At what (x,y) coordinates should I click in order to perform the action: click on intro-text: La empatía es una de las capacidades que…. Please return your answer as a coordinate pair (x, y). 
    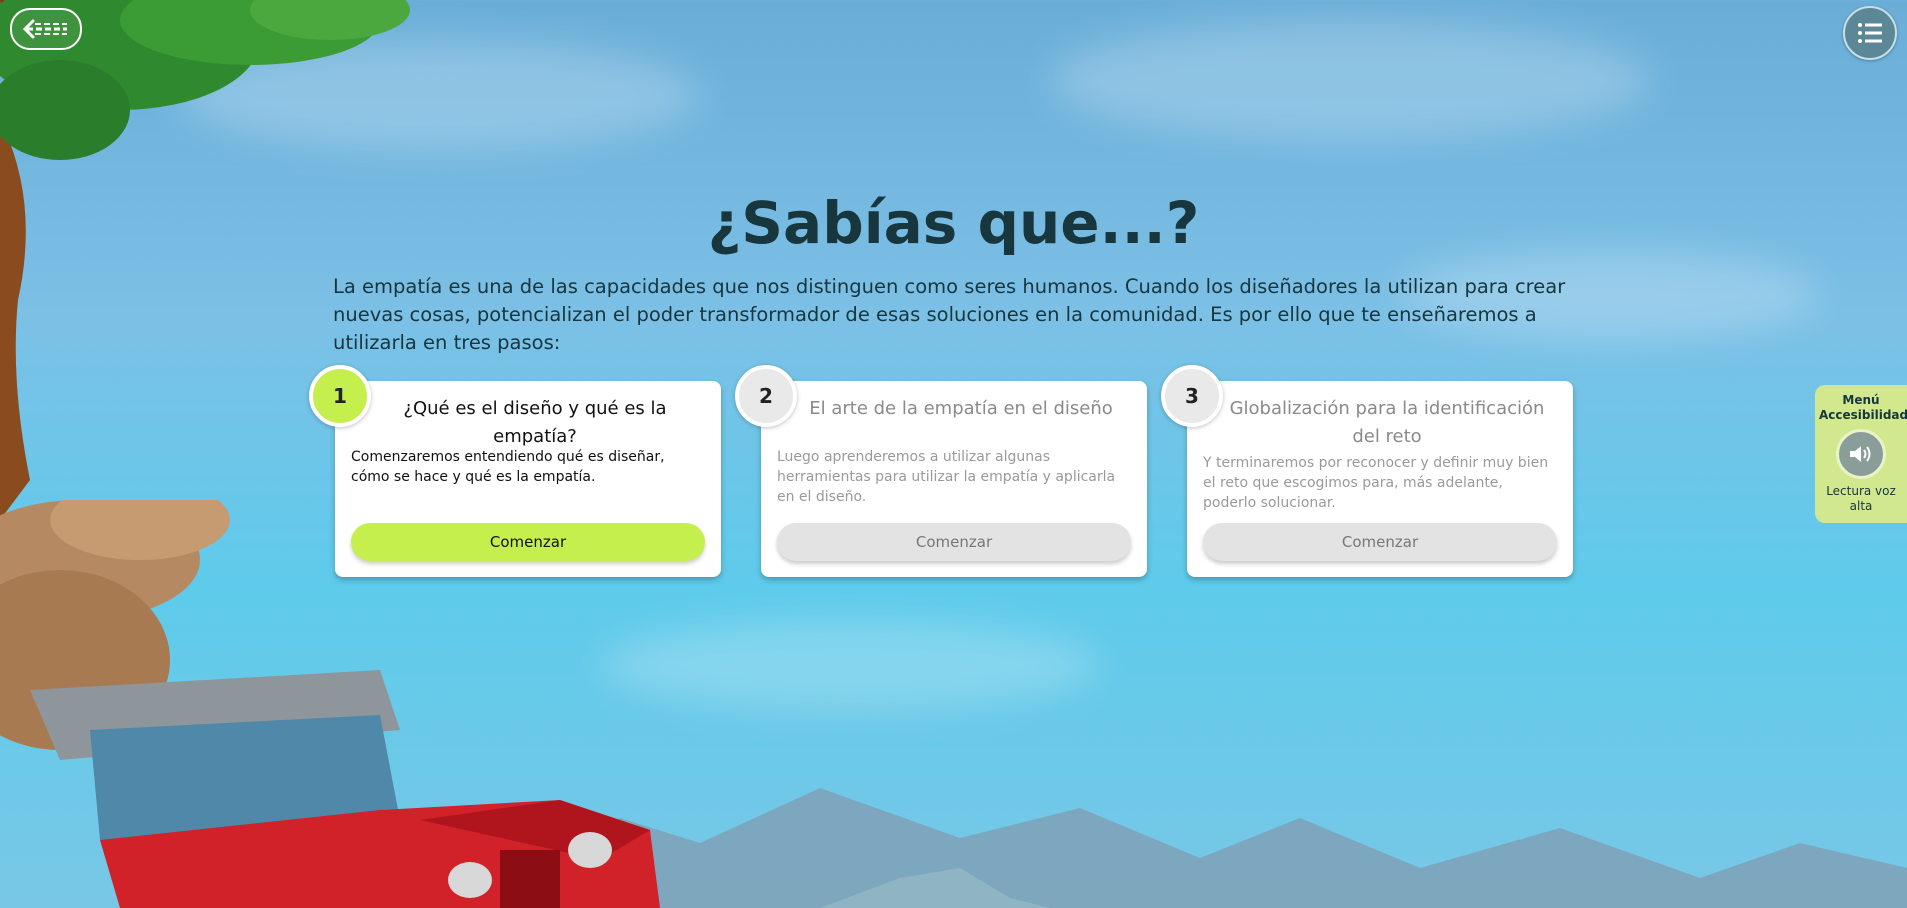
    Looking at the image, I should click on (949, 314).